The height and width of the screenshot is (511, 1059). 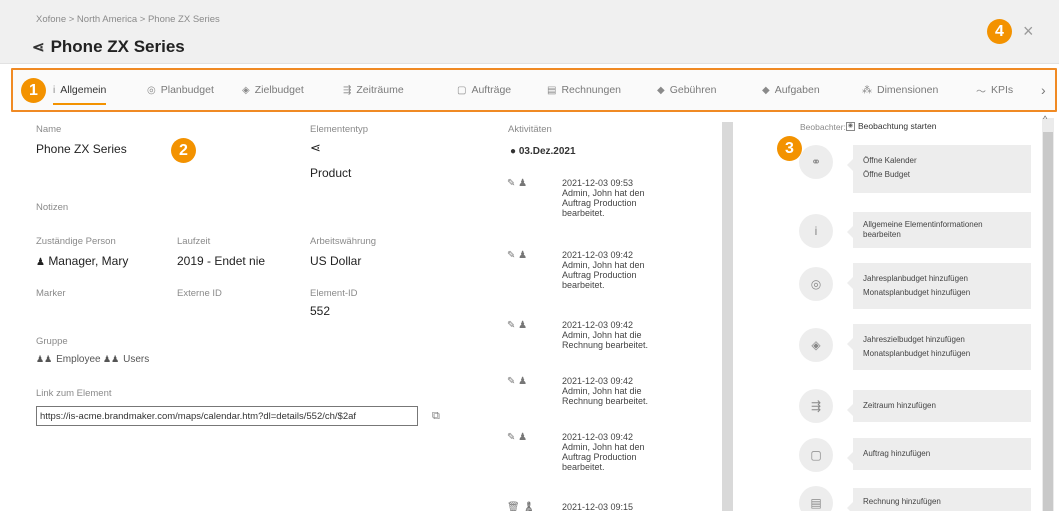 I want to click on activity-date-header: ● 03.Dez.2021, so click(x=543, y=151).